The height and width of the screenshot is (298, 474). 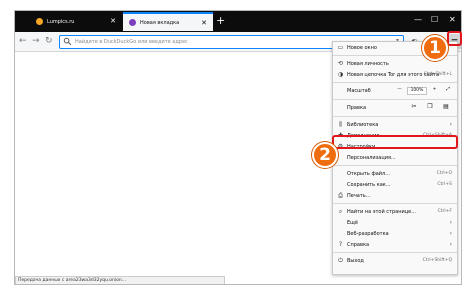 I want to click on tab-new: Новая вкладка ✕, so click(x=168, y=21).